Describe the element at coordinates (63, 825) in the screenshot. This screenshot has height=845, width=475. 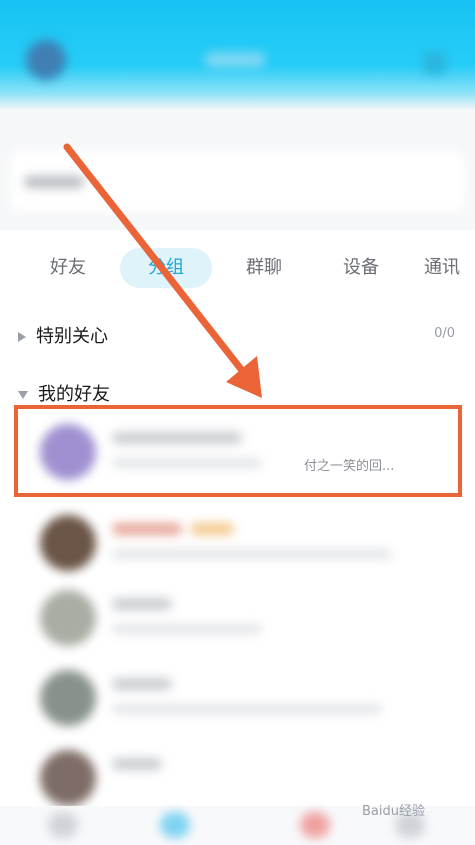
I see `messages-tab-icon` at that location.